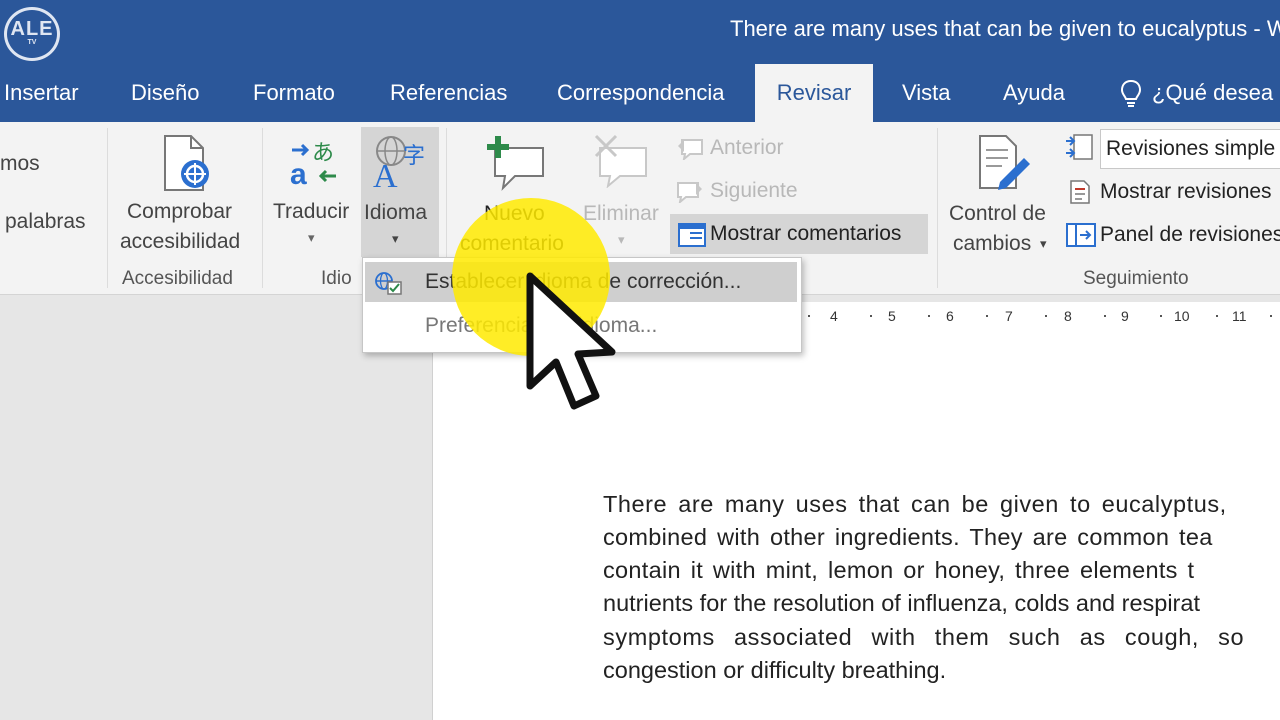 The image size is (1280, 720). I want to click on svg-text: A, so click(385, 173).